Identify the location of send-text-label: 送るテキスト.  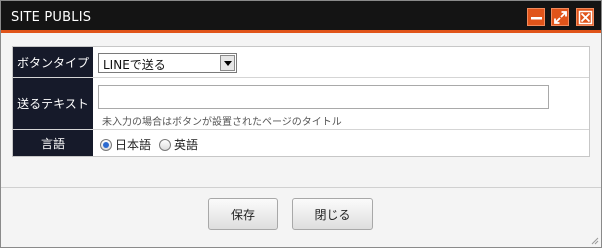
(53, 103).